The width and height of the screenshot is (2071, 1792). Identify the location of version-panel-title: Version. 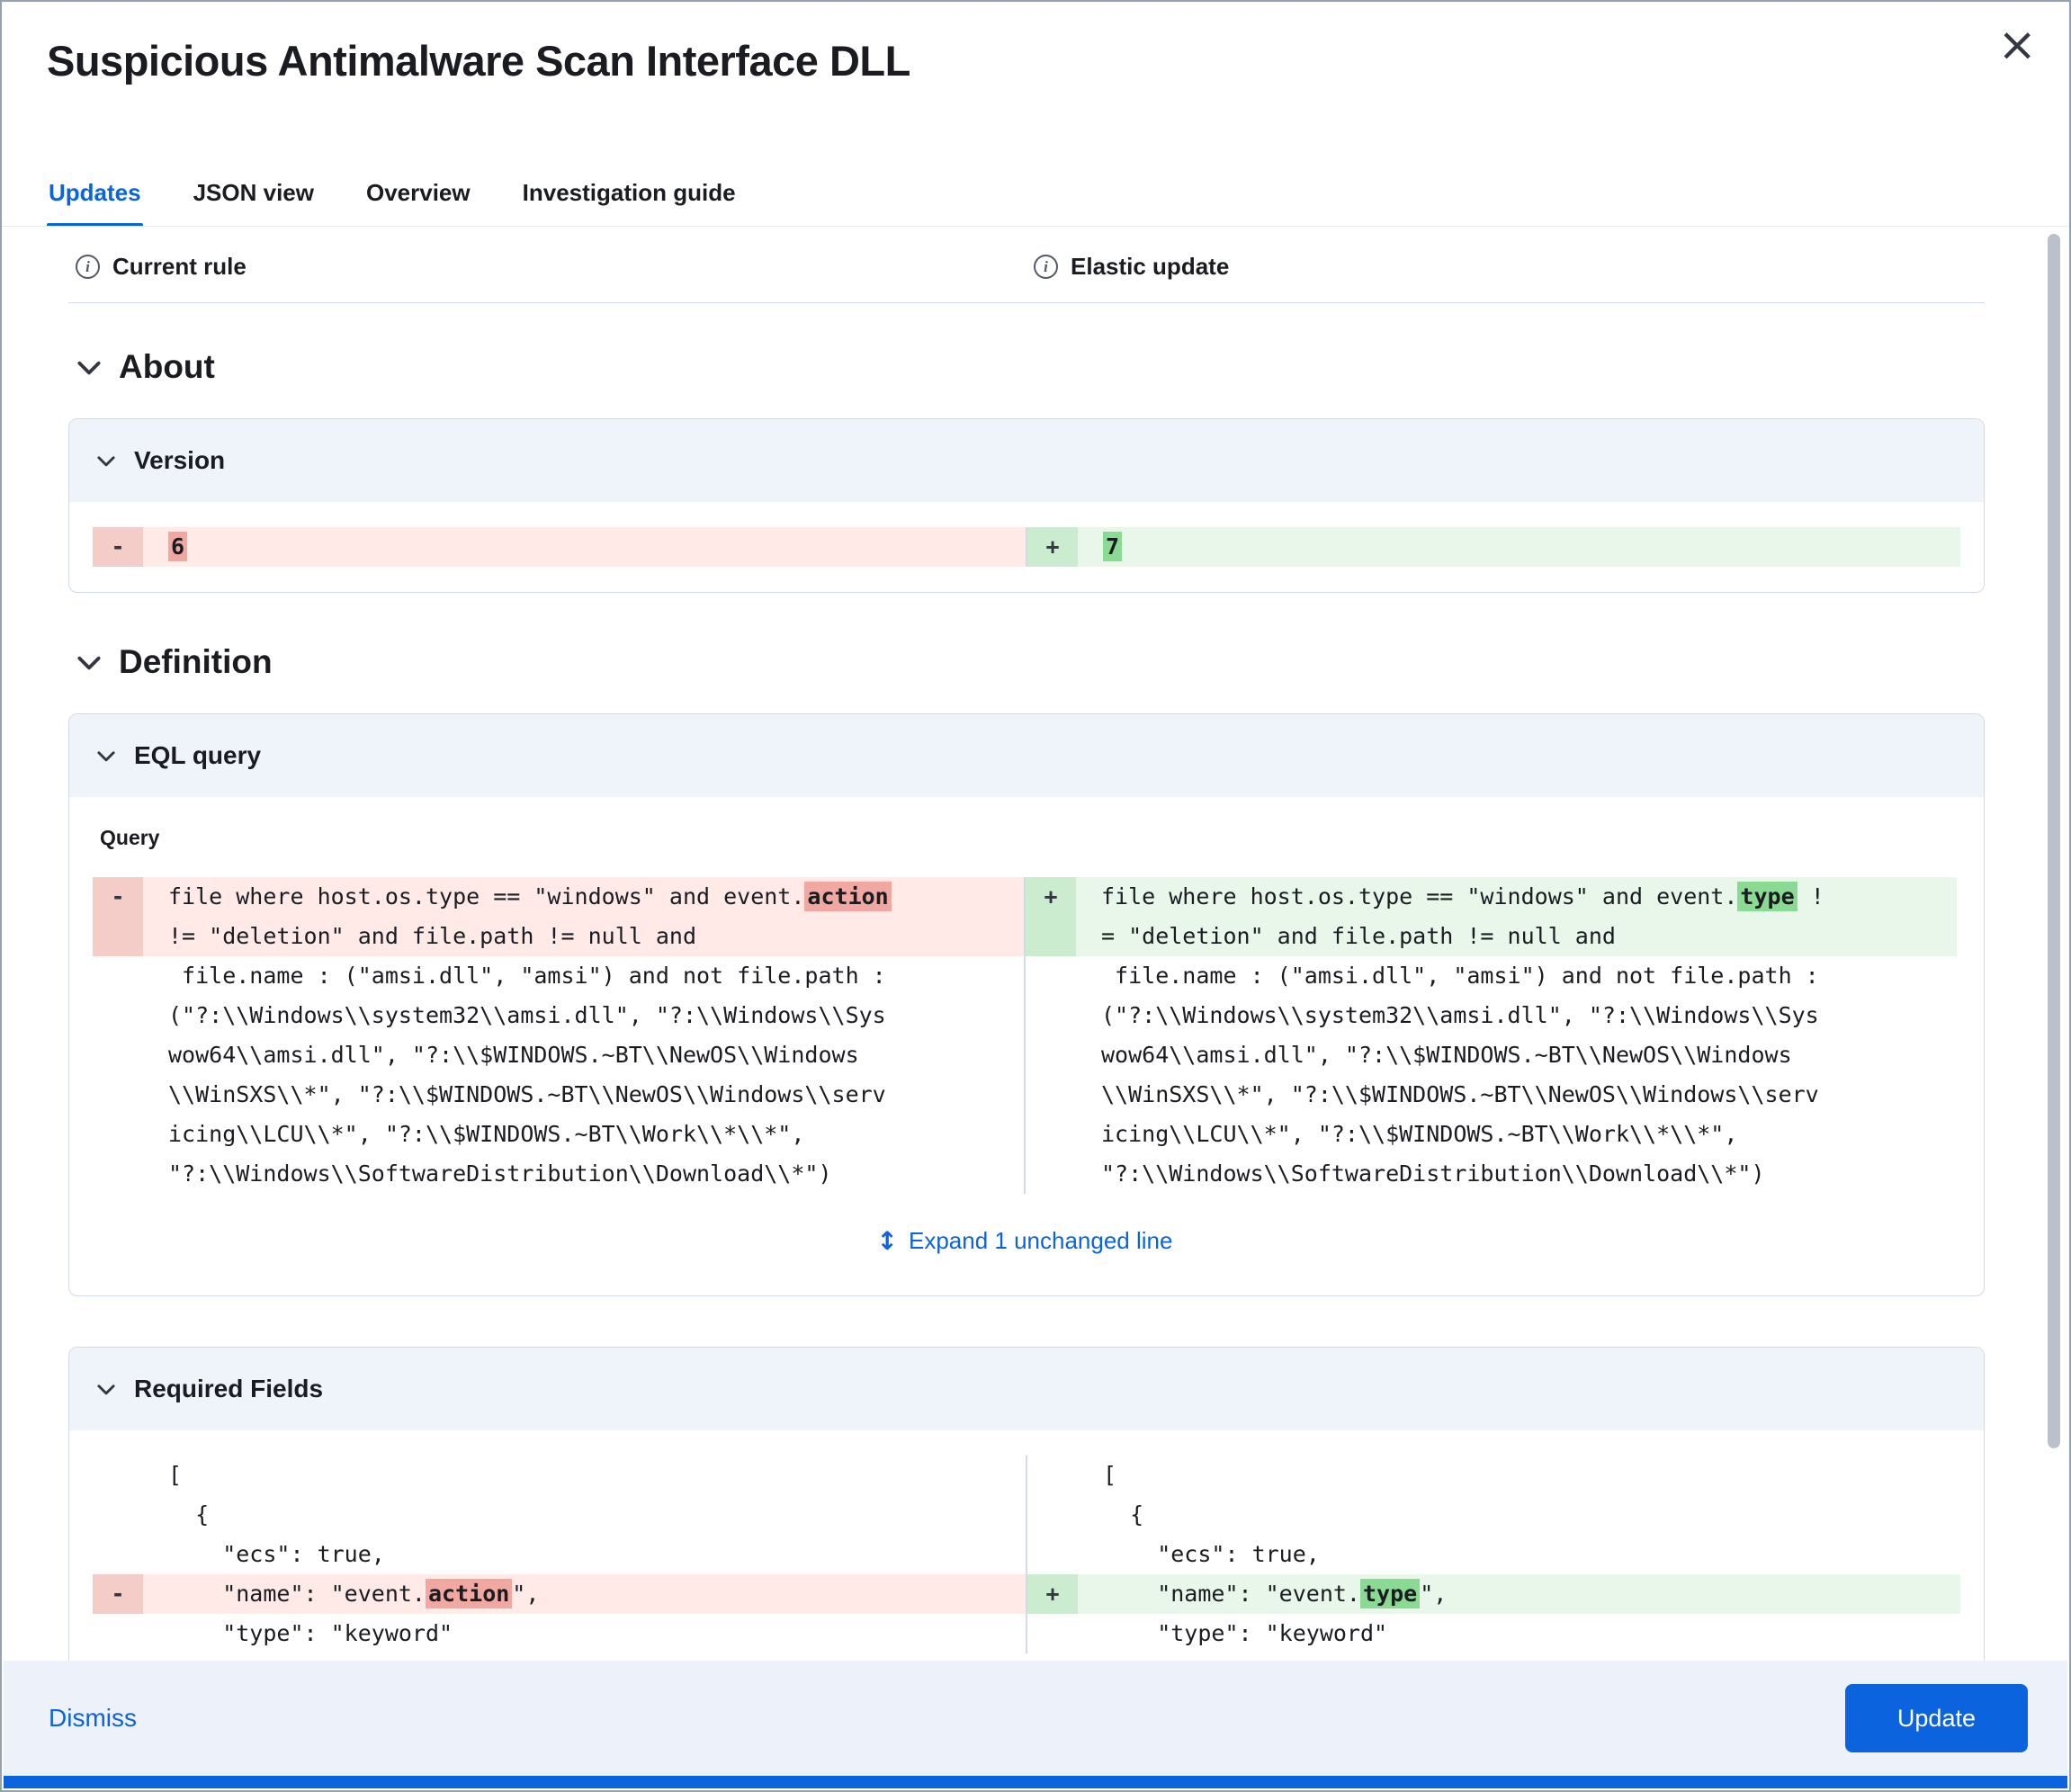
(180, 460).